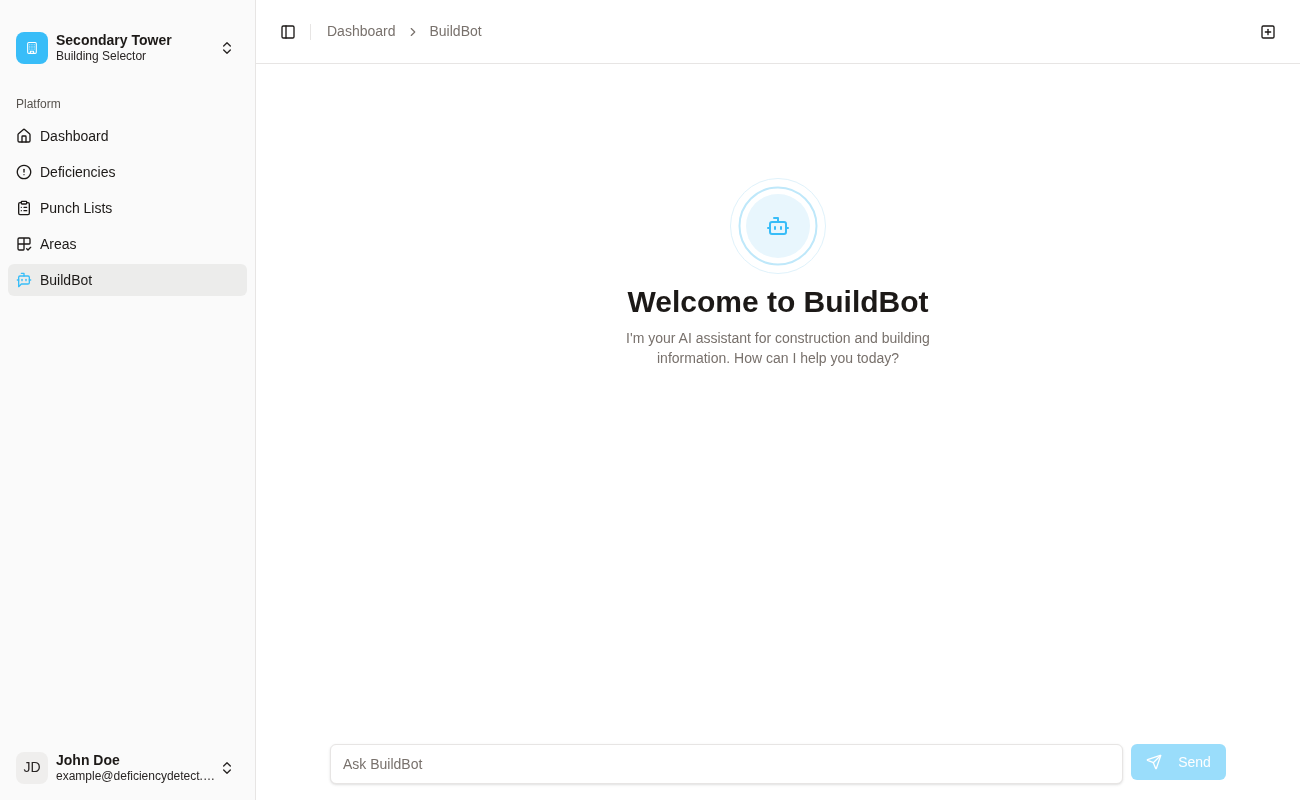  I want to click on breadcrumb-current-page: BuildBot, so click(455, 31).